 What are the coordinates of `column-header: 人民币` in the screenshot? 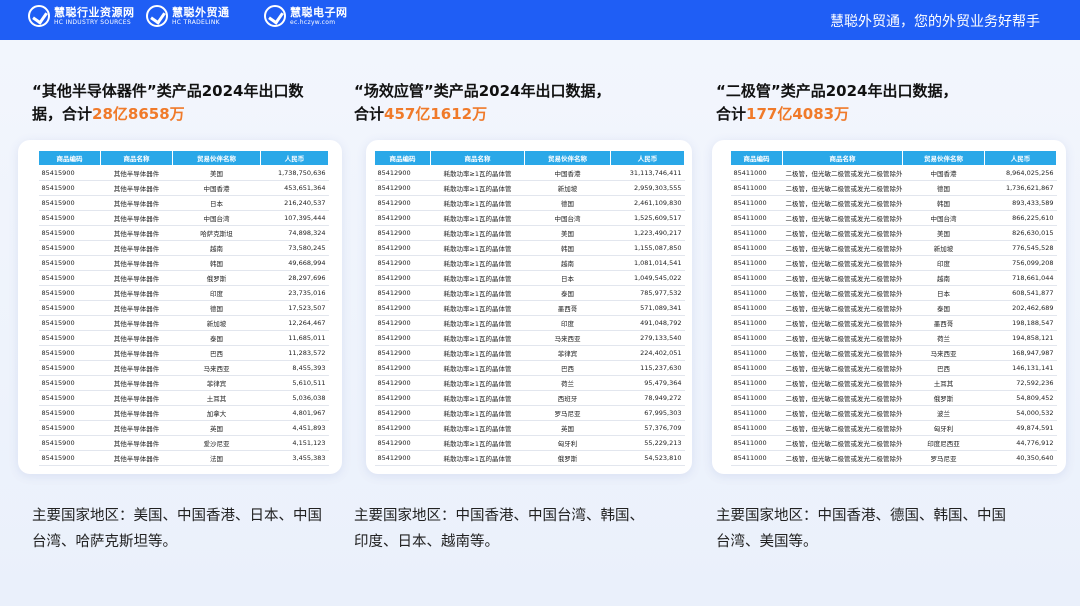 It's located at (1020, 158).